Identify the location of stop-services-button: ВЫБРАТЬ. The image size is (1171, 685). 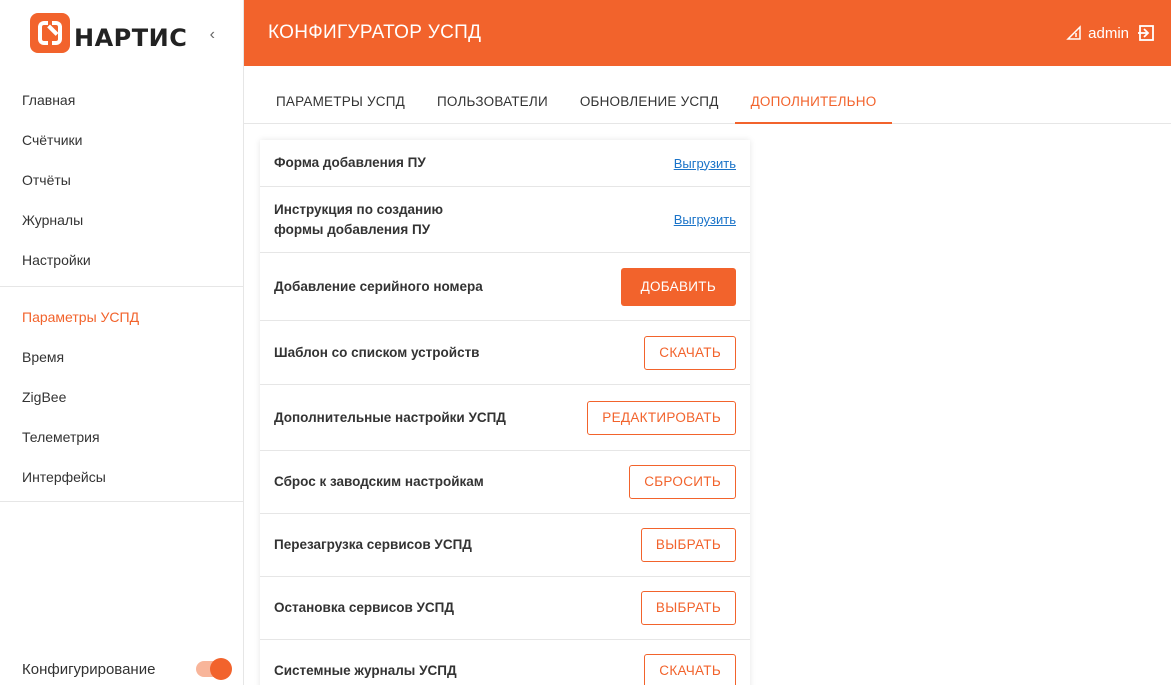
(688, 608).